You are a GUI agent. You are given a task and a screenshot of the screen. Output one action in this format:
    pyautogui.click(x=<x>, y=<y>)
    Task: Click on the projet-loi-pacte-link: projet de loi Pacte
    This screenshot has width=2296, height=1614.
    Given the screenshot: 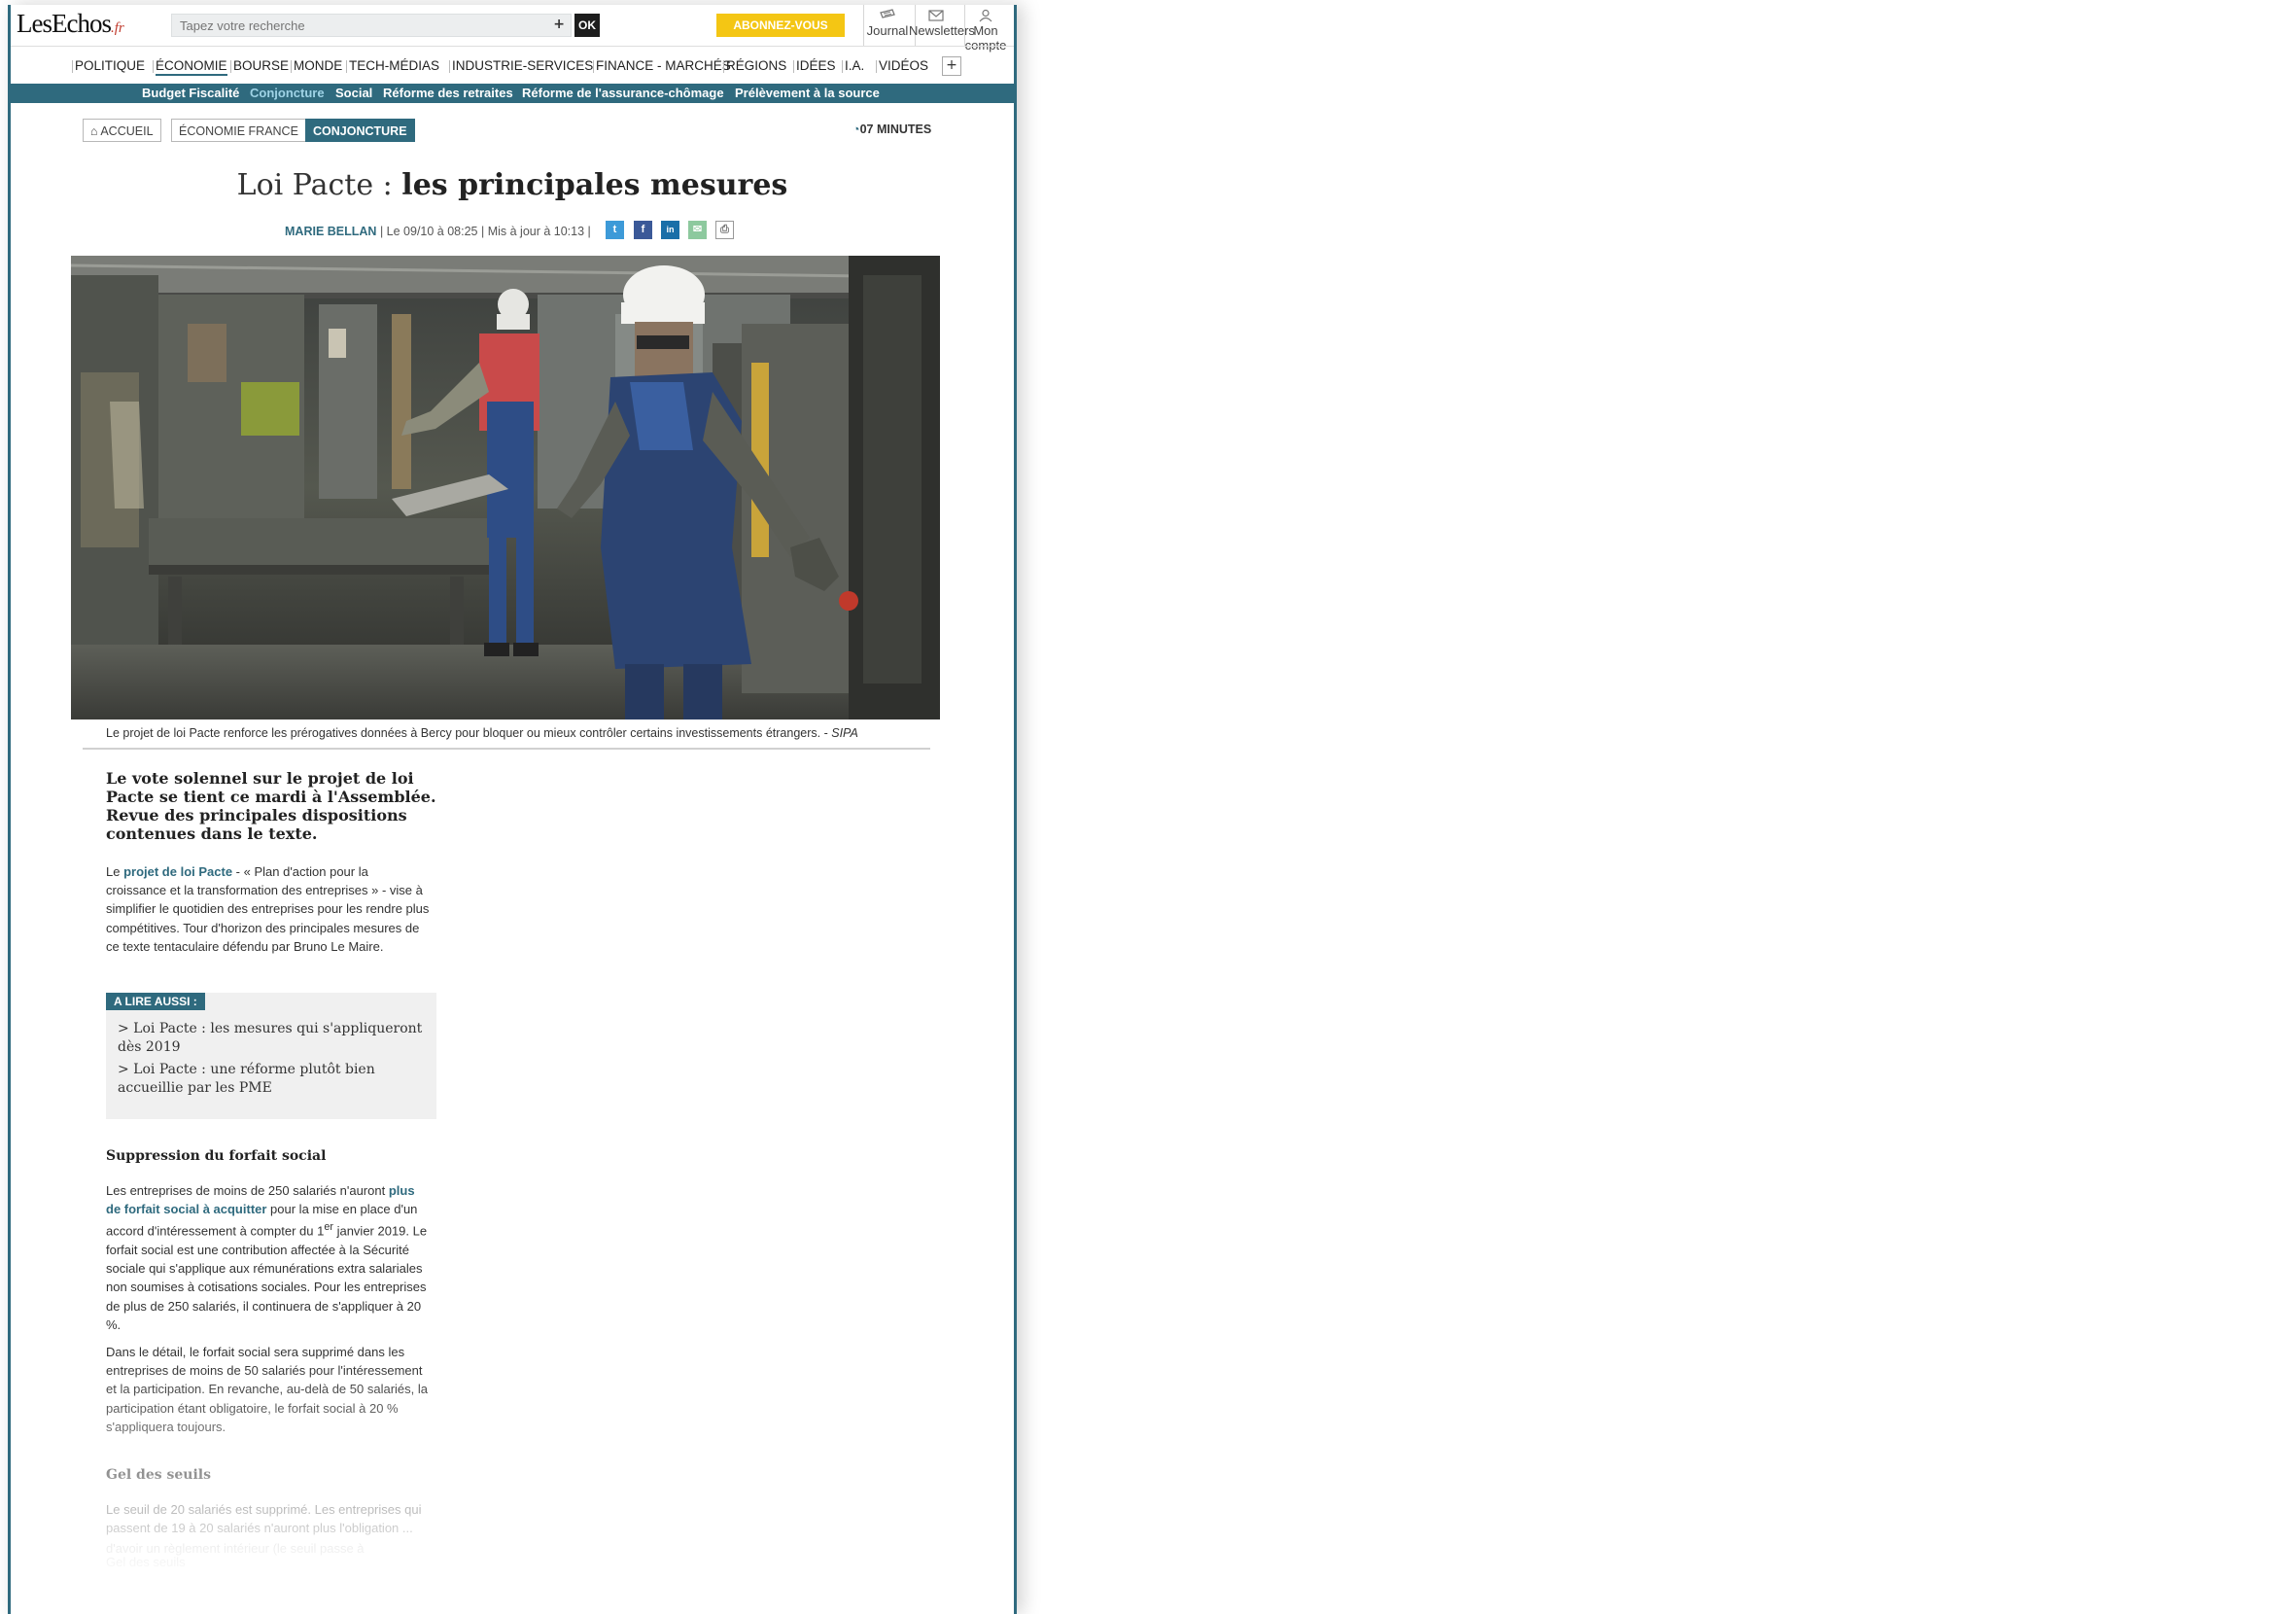 What is the action you would take?
    pyautogui.click(x=177, y=872)
    